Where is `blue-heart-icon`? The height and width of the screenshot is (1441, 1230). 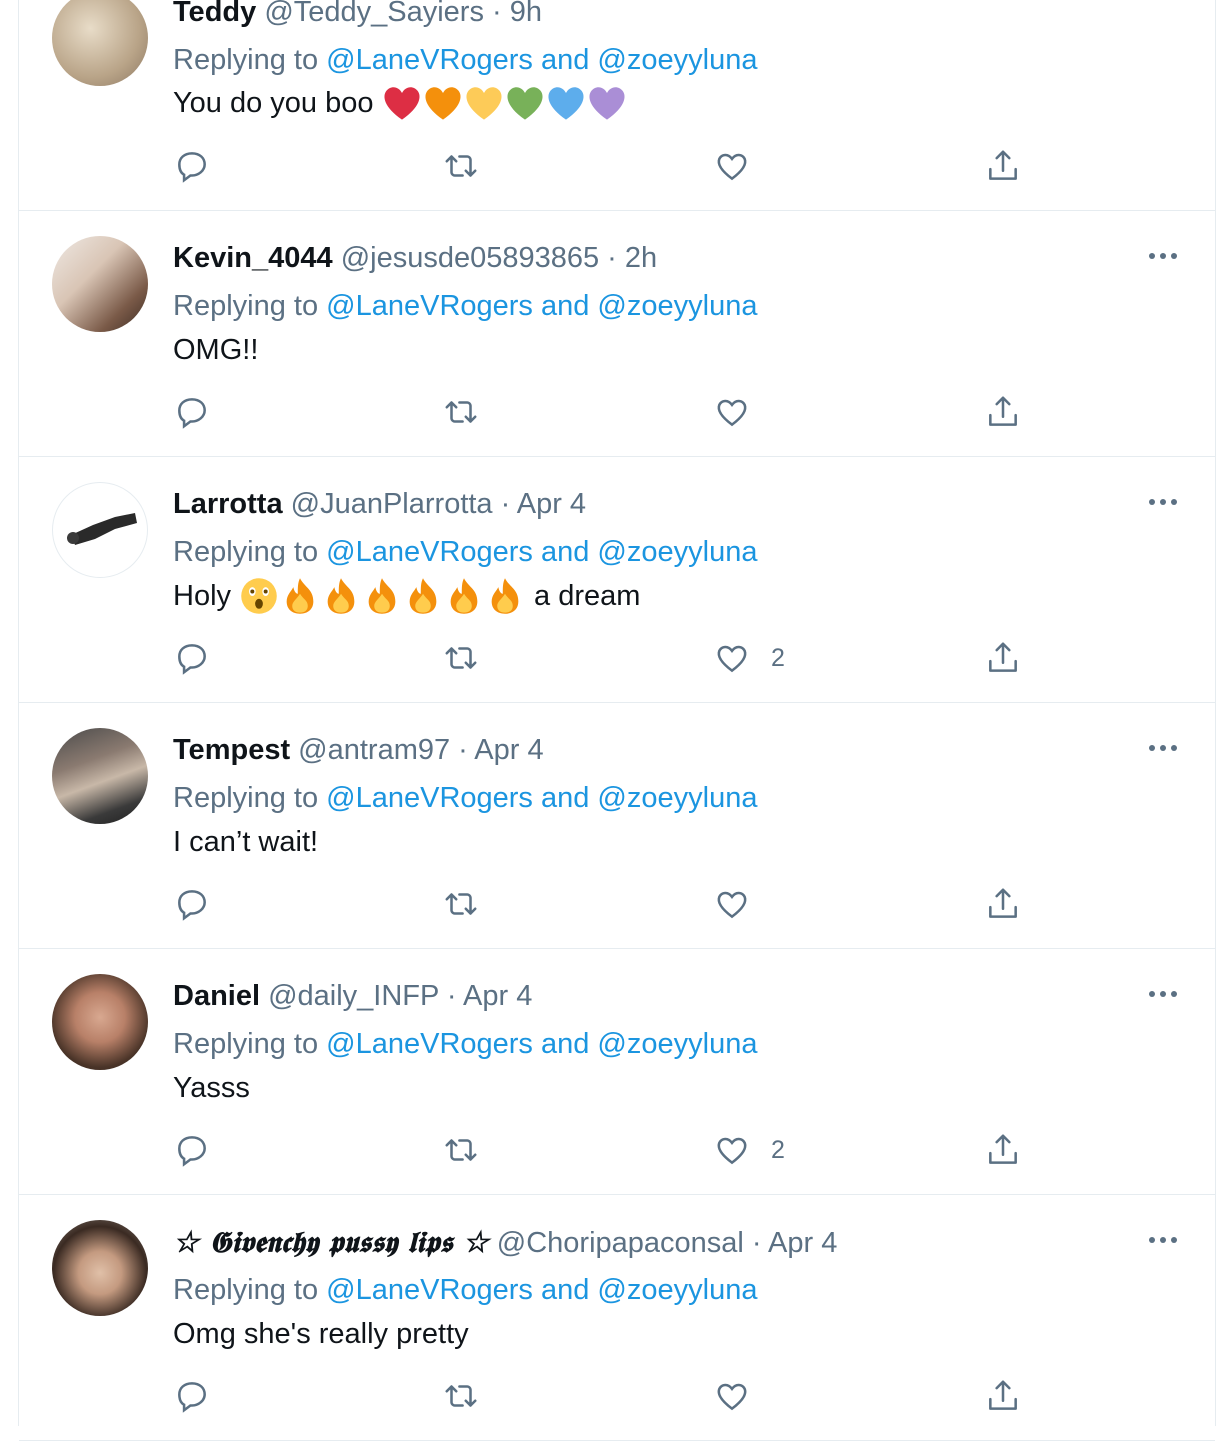
blue-heart-icon is located at coordinates (565, 103).